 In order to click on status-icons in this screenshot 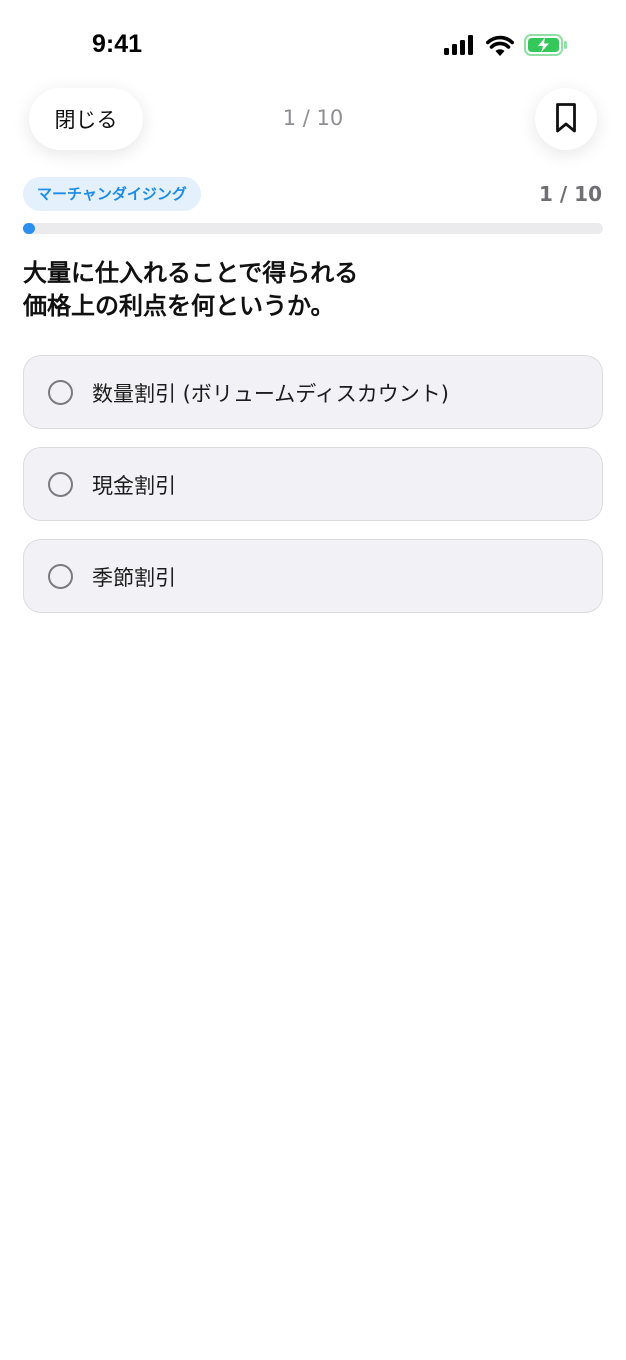, I will do `click(506, 47)`.